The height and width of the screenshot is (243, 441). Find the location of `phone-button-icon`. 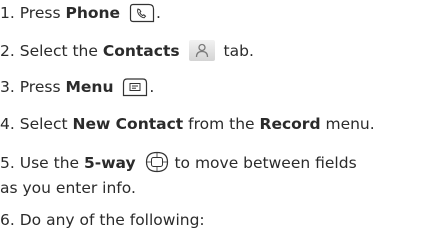

phone-button-icon is located at coordinates (142, 15).